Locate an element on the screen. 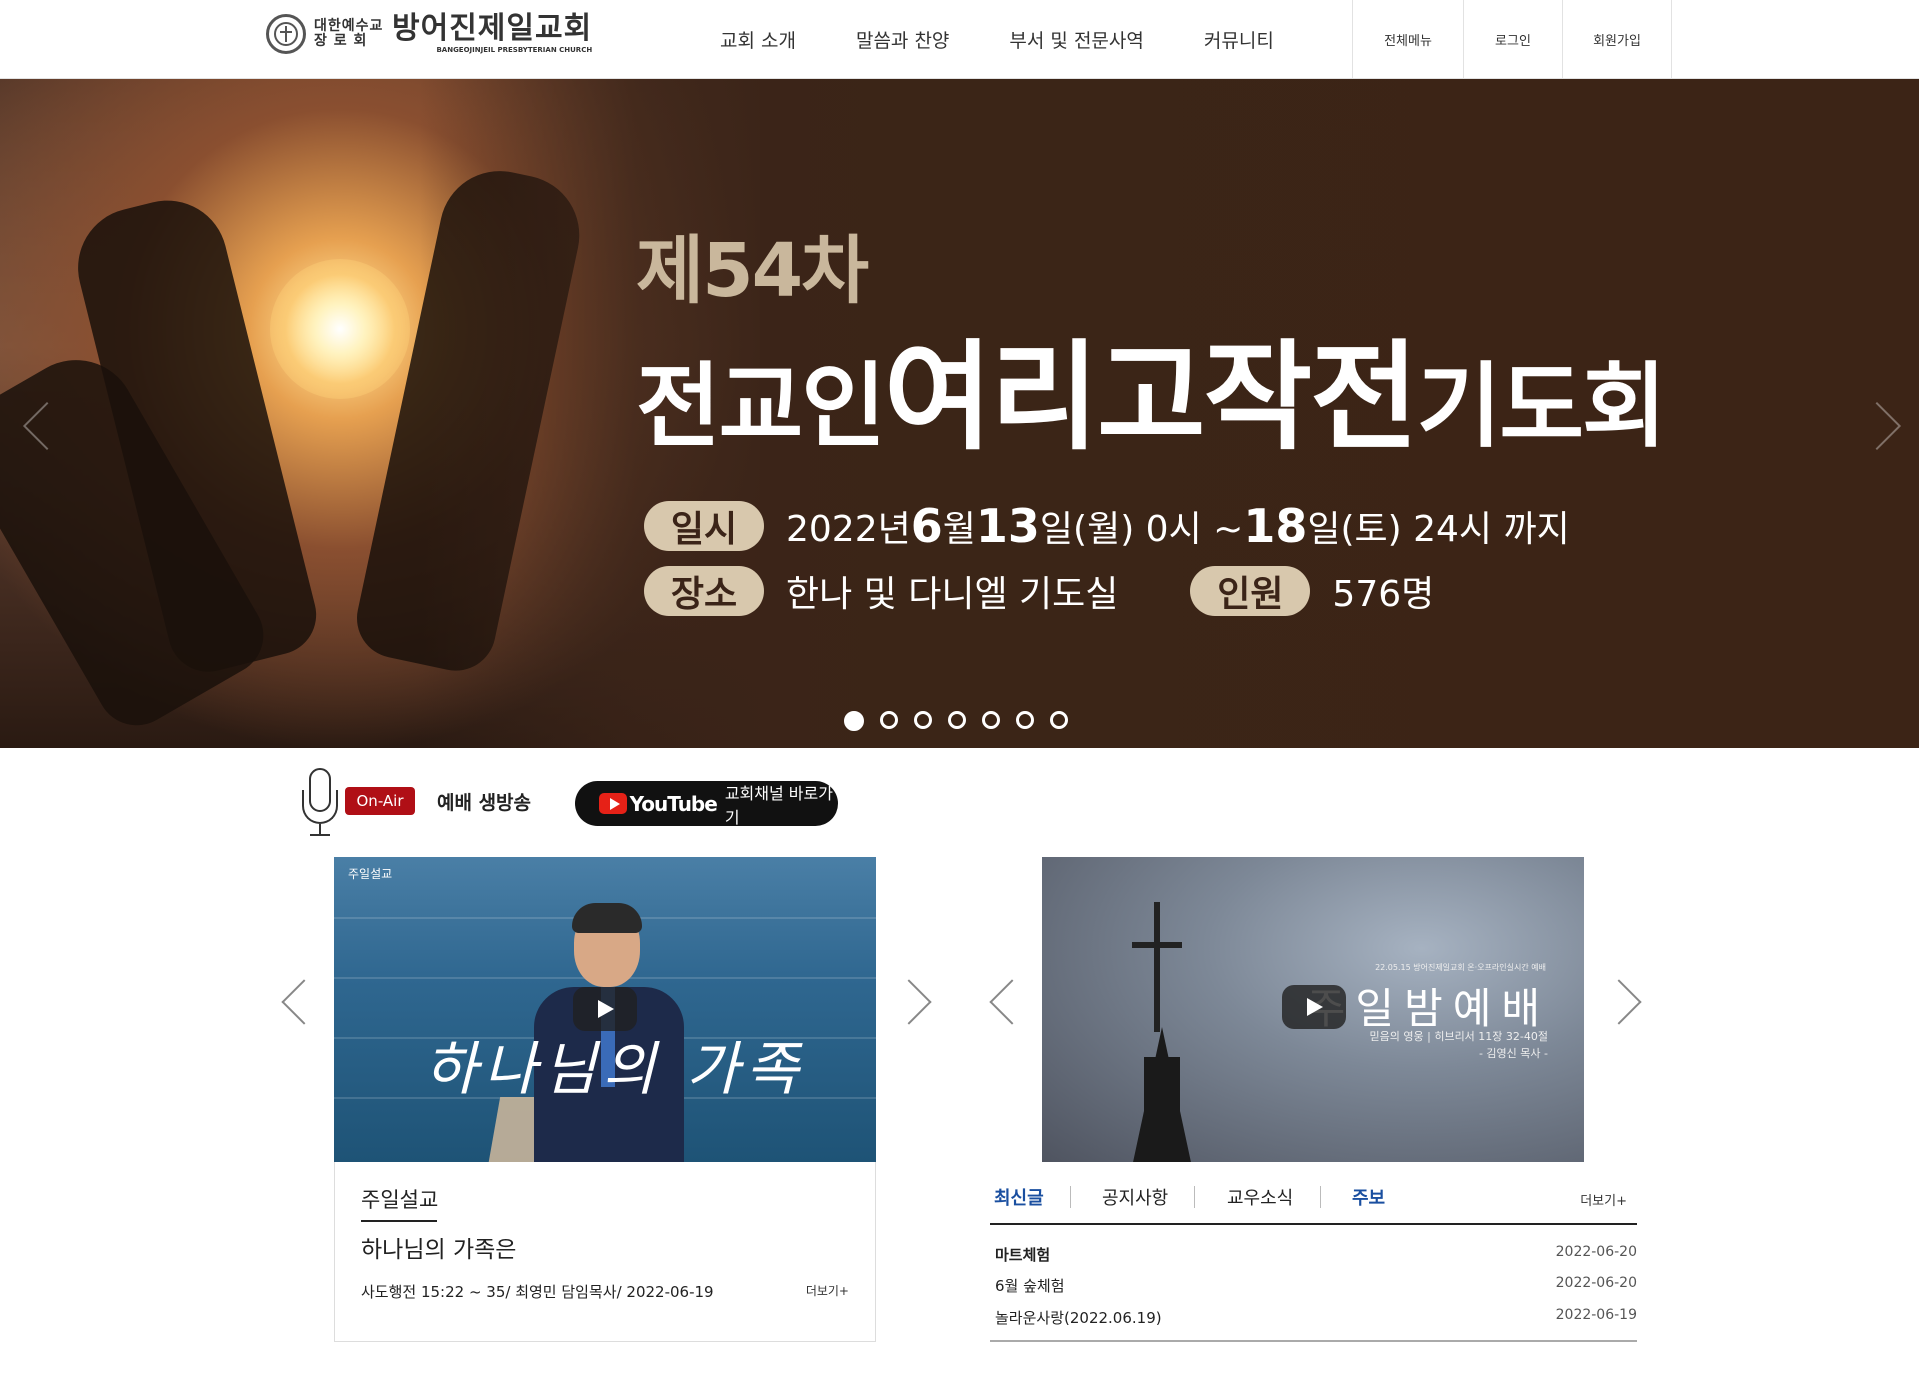  when-text: 일(토) 24시 까지 is located at coordinates (1438, 529).